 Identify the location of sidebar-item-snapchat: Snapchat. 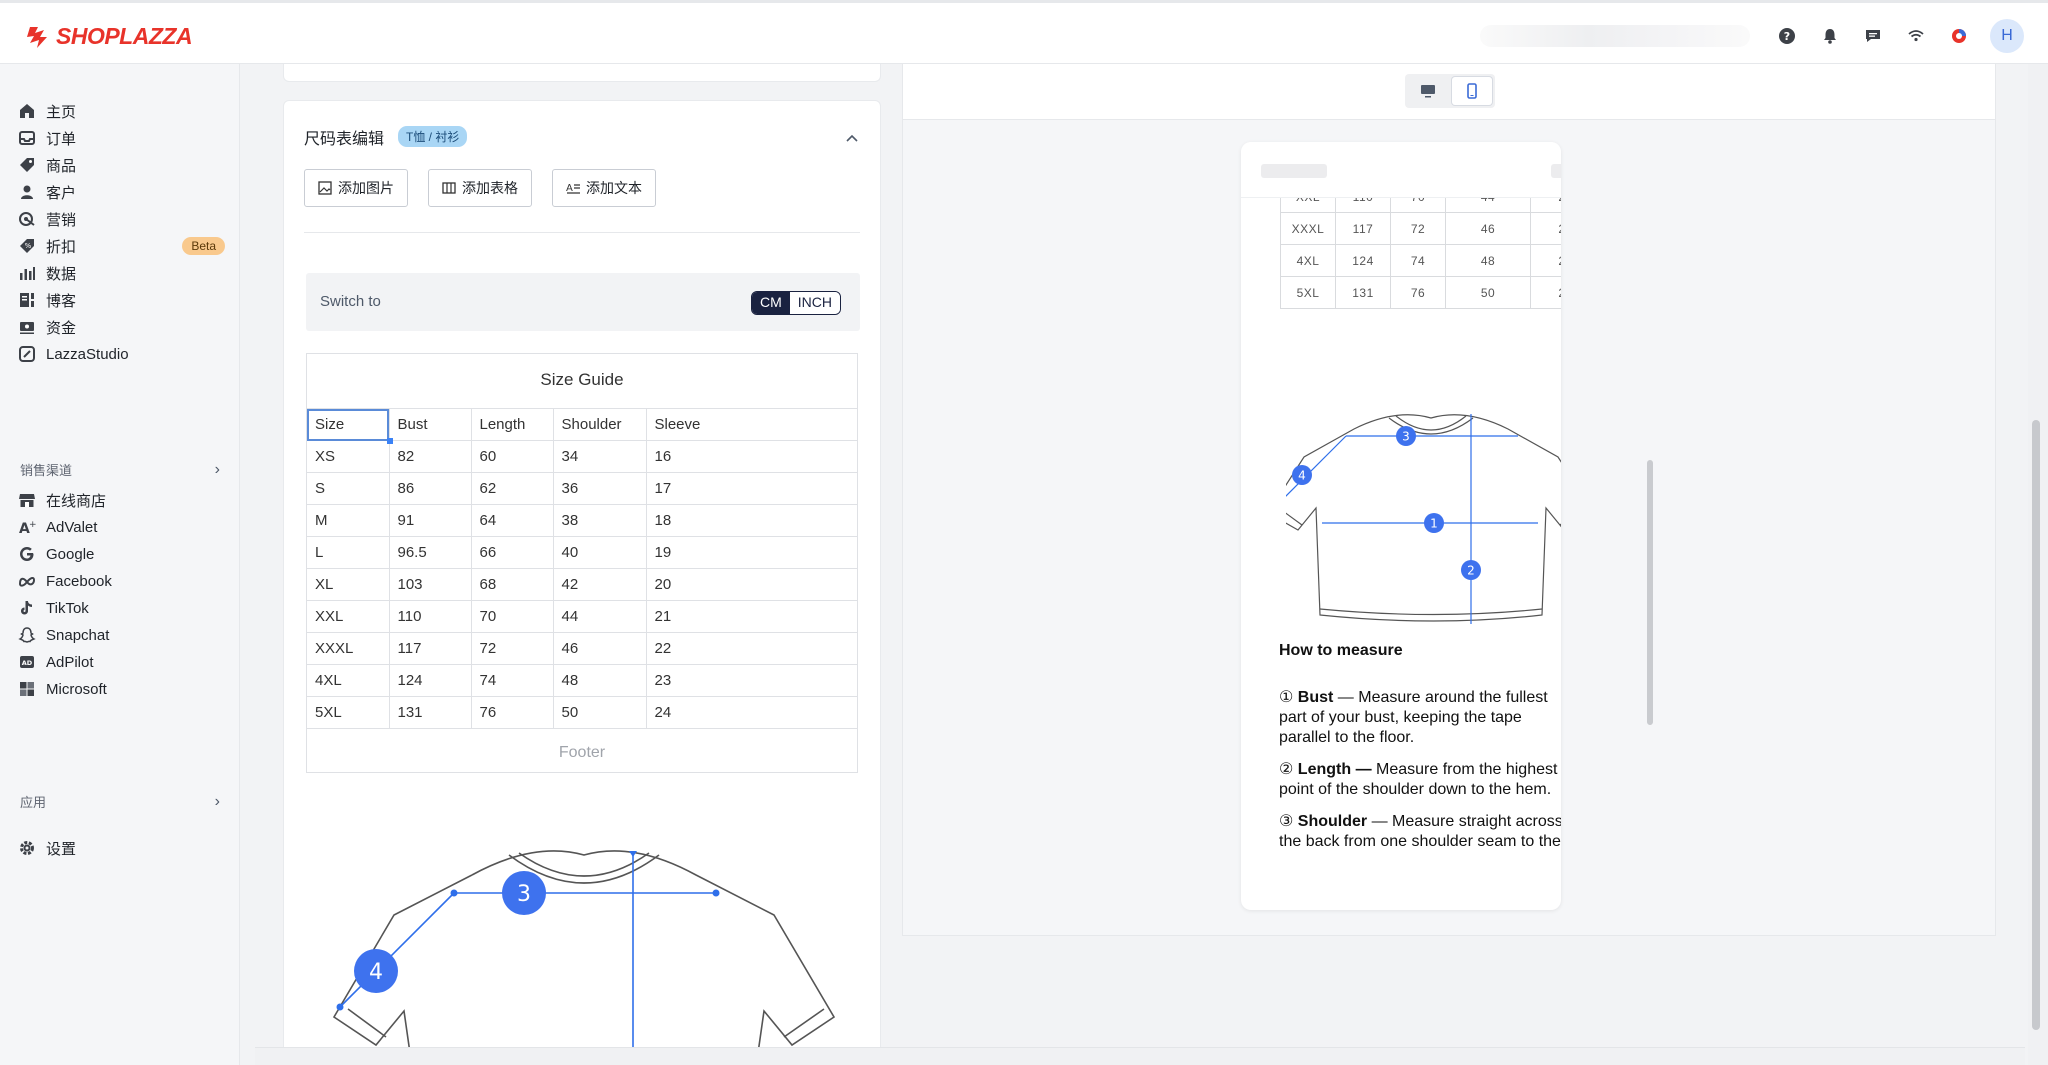
(118, 635).